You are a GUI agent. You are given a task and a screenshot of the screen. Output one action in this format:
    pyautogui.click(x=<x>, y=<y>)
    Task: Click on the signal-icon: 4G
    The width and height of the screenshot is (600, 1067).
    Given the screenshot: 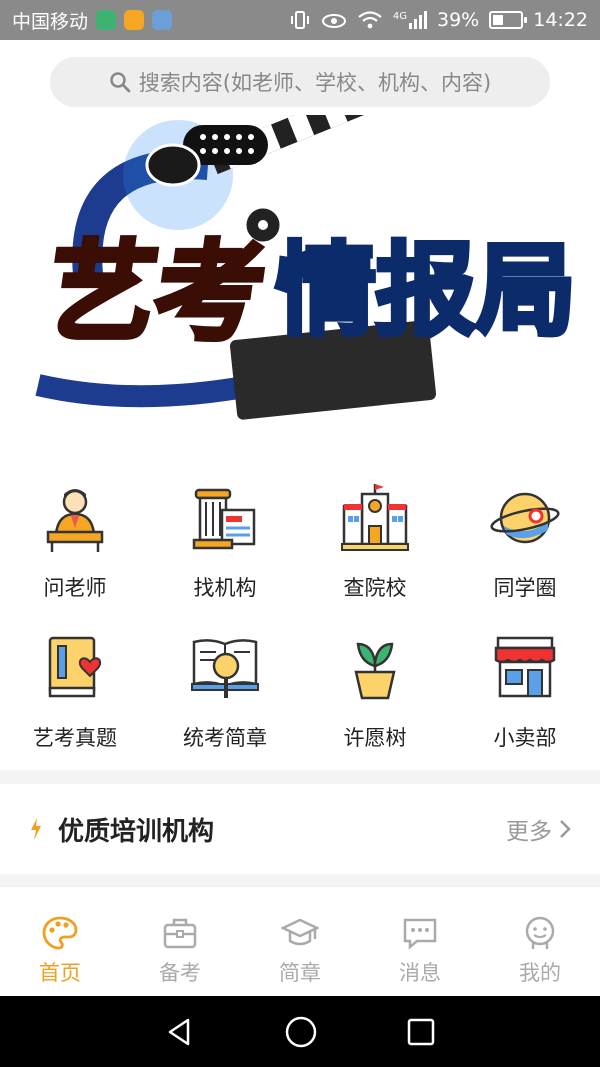 What is the action you would take?
    pyautogui.click(x=410, y=20)
    